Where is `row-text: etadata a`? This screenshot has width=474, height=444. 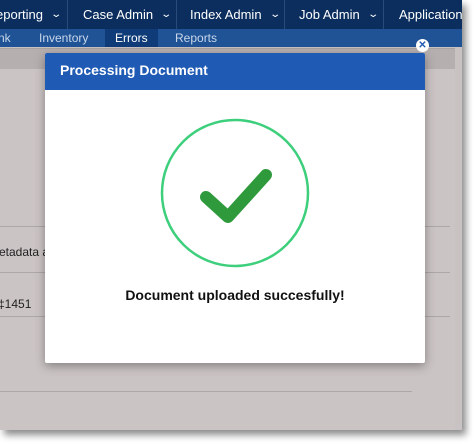 row-text: etadata a is located at coordinates (25, 252).